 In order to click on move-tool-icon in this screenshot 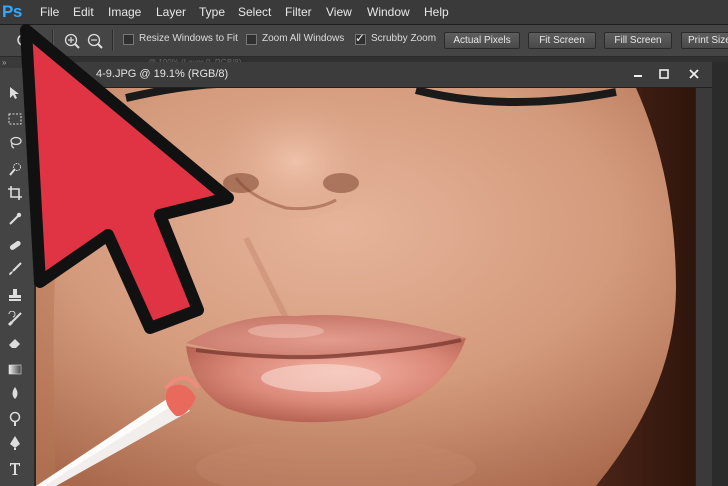, I will do `click(15, 93)`.